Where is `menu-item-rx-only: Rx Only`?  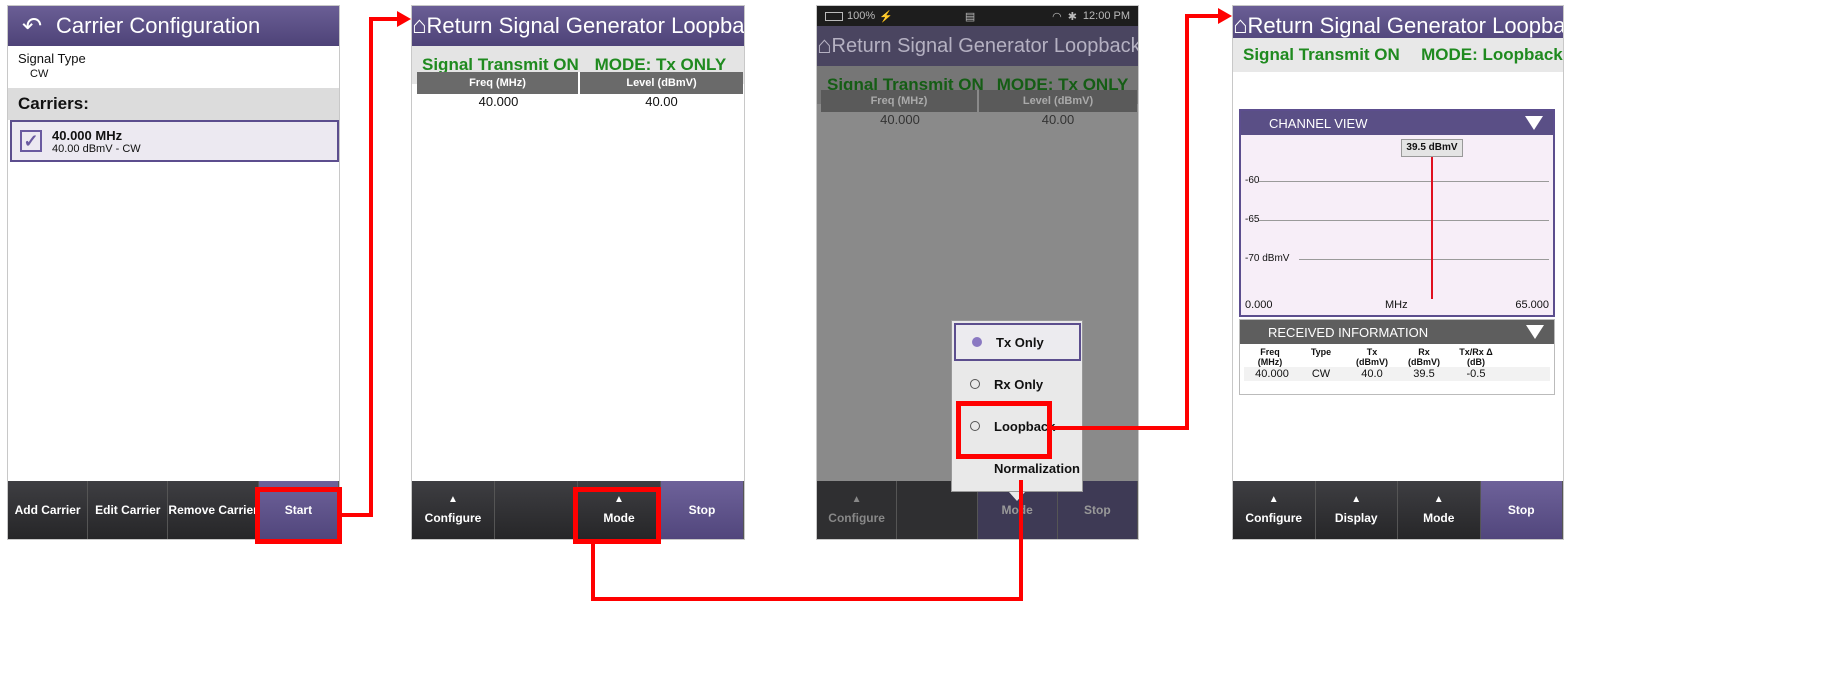 menu-item-rx-only: Rx Only is located at coordinates (1017, 384).